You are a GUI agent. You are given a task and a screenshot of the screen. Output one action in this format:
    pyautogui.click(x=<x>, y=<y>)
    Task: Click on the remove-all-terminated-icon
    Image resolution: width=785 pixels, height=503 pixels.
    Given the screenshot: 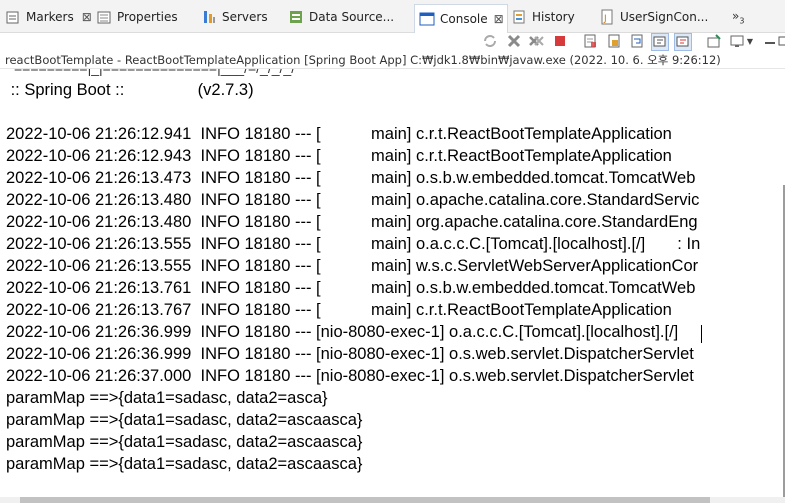 What is the action you would take?
    pyautogui.click(x=536, y=41)
    